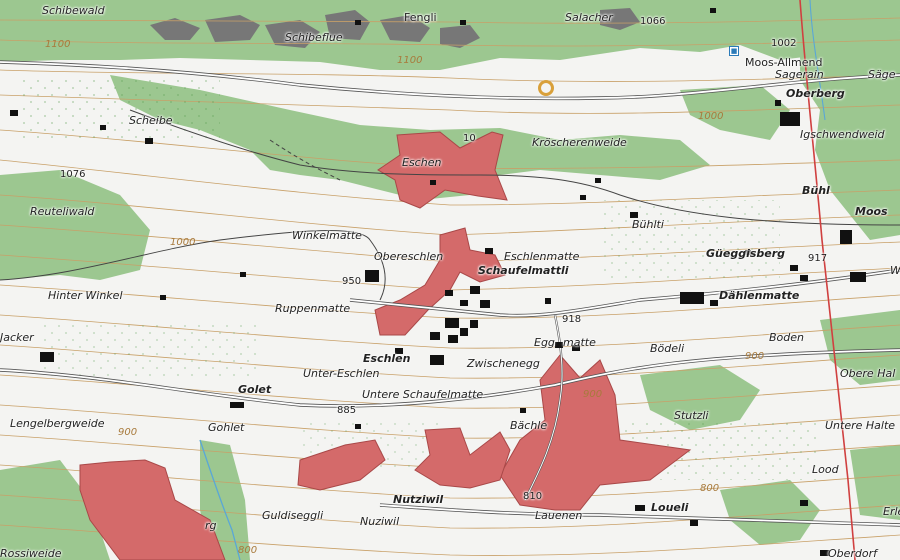 This screenshot has height=560, width=900. I want to click on place-label: Eschlenmatte, so click(542, 256).